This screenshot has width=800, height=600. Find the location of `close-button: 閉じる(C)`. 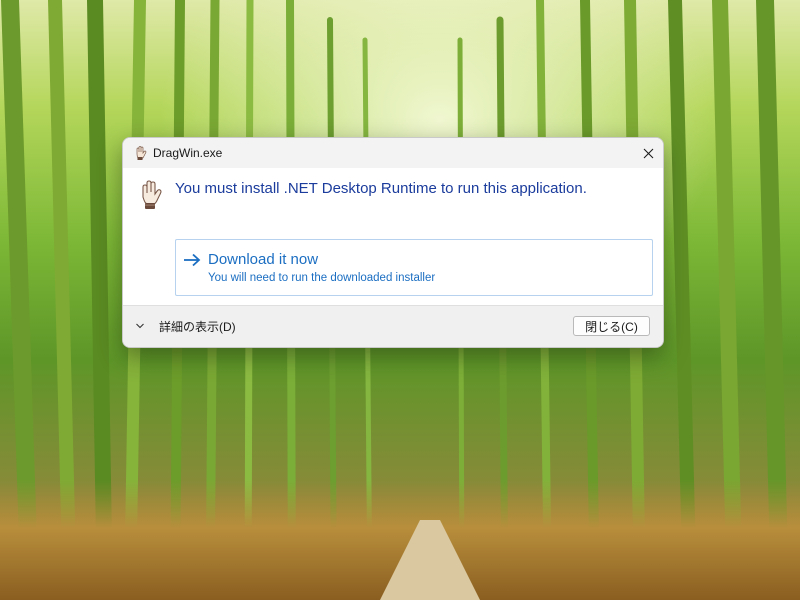

close-button: 閉じる(C) is located at coordinates (611, 326).